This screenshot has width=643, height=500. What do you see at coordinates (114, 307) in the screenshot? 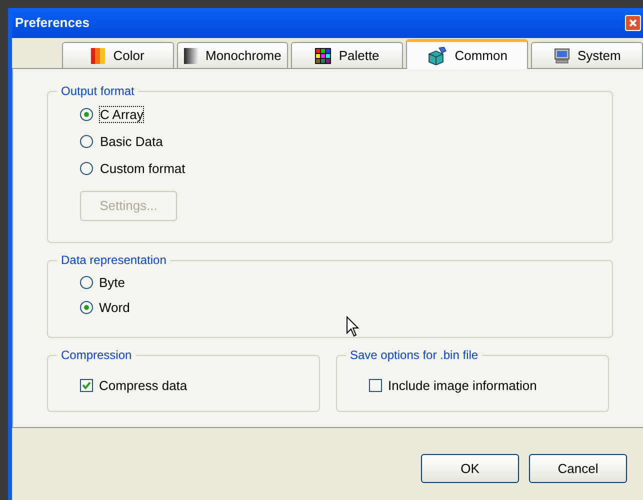
I see `radio-label: Word` at bounding box center [114, 307].